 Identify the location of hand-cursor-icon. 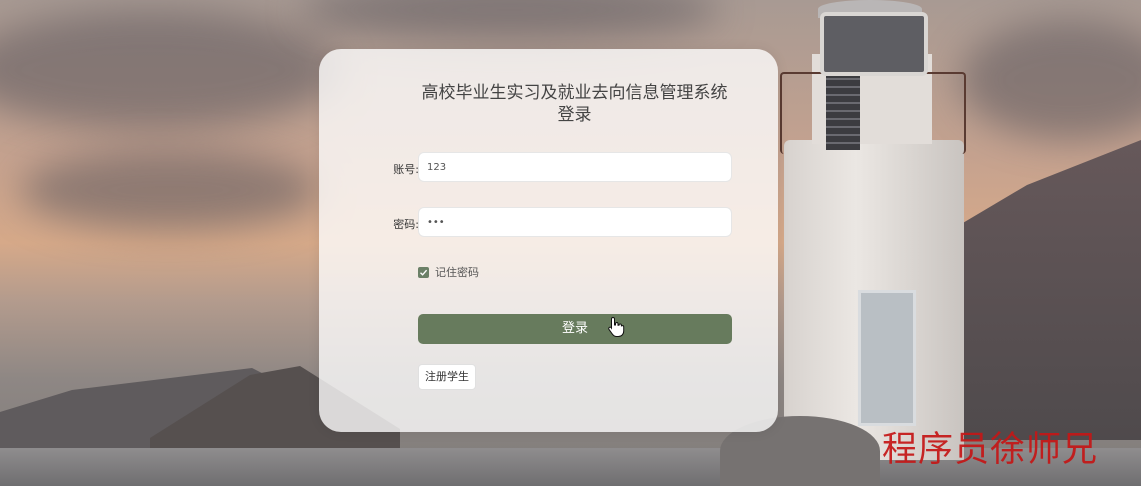
(616, 326).